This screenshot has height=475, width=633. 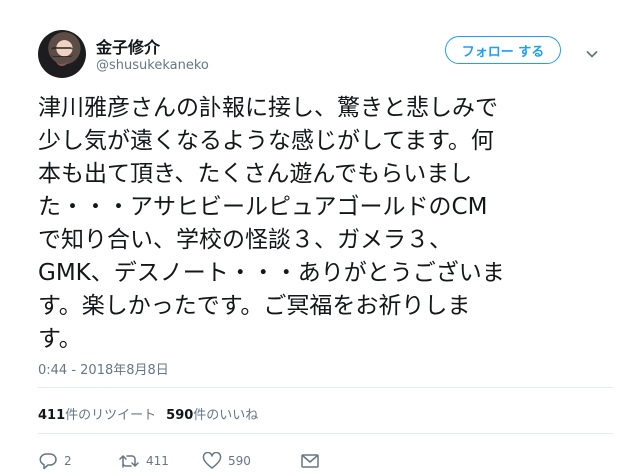 I want to click on author-handle: @shusukekaneko, so click(x=152, y=65).